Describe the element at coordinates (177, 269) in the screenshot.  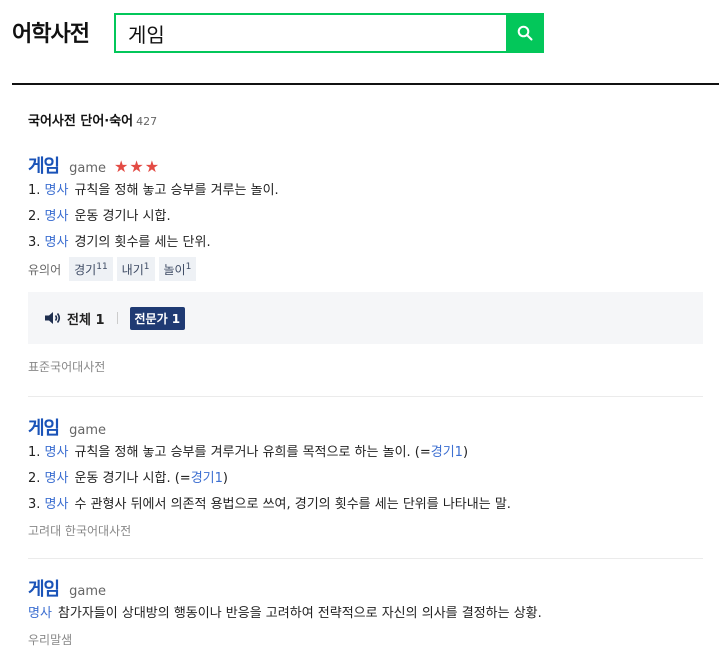
I see `synonym-chip: 놀이1` at that location.